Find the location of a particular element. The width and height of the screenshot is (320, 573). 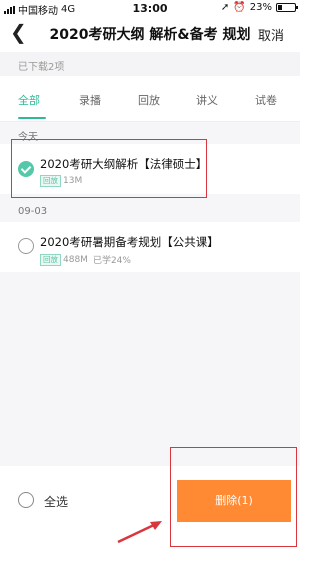

item-meta: 回放 488M 已学24% is located at coordinates (85, 259).